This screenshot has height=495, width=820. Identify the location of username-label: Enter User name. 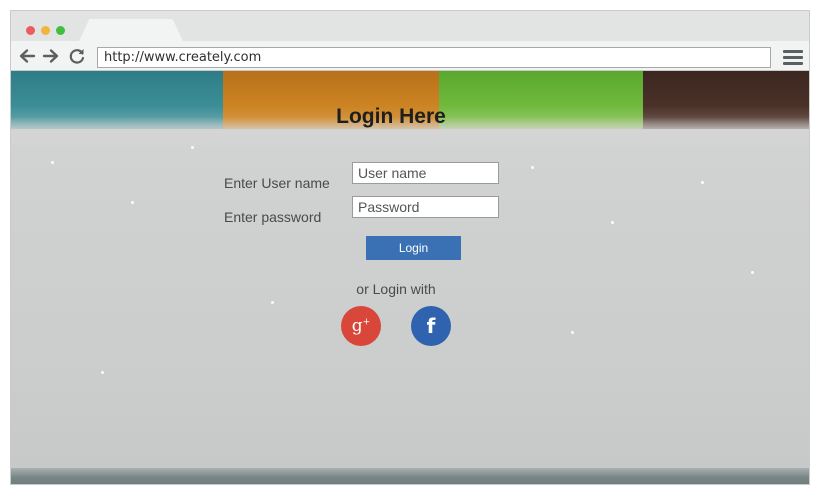
(277, 183).